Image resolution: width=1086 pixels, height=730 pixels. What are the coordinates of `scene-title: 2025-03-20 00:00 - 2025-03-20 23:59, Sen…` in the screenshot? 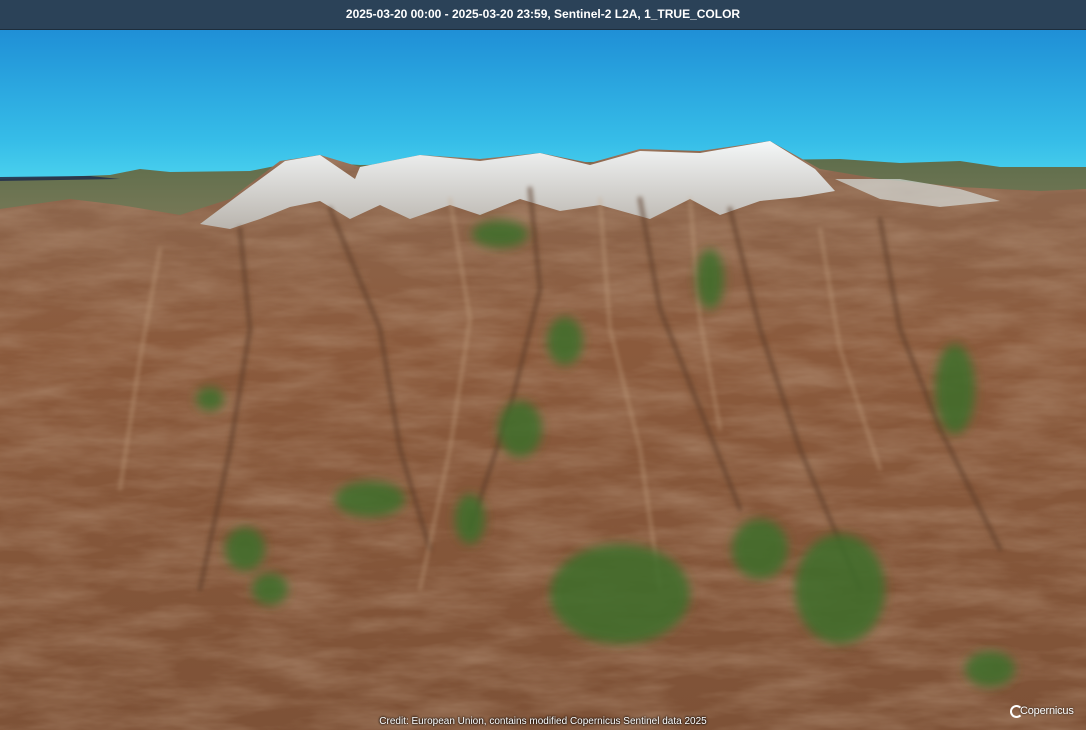 It's located at (543, 14).